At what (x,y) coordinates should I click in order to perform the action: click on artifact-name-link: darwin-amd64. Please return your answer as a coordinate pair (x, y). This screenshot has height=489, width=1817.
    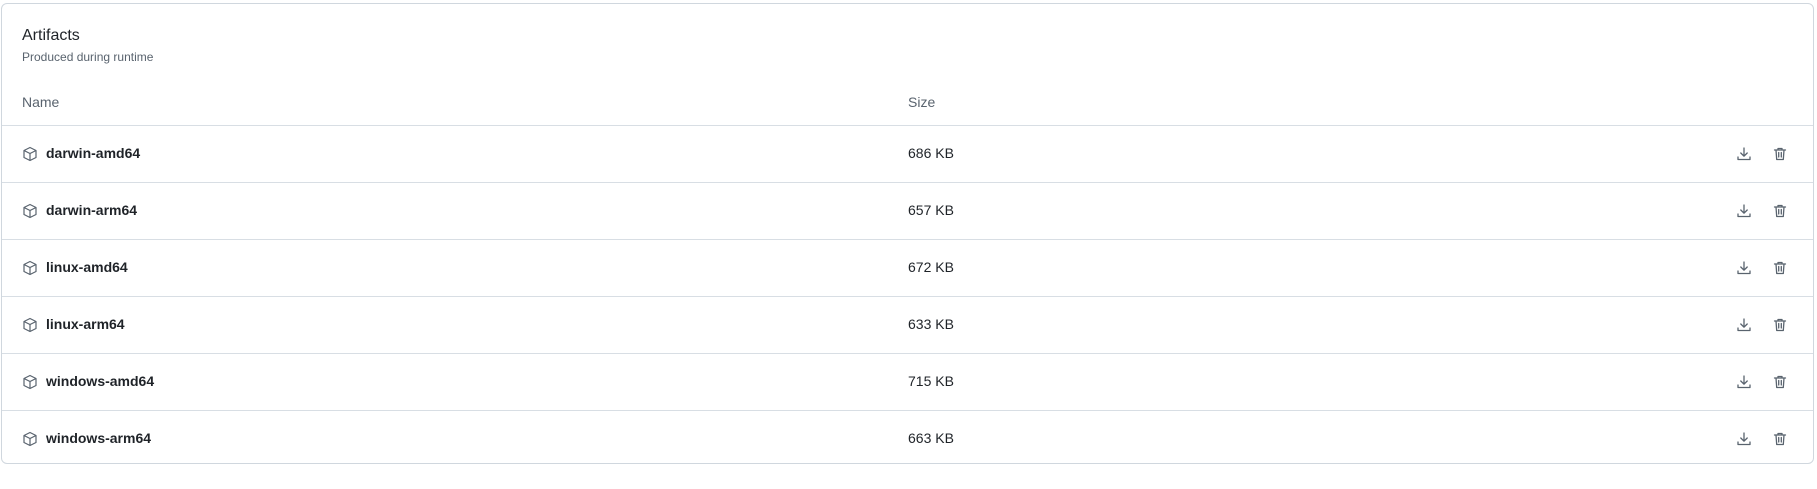
    Looking at the image, I should click on (93, 153).